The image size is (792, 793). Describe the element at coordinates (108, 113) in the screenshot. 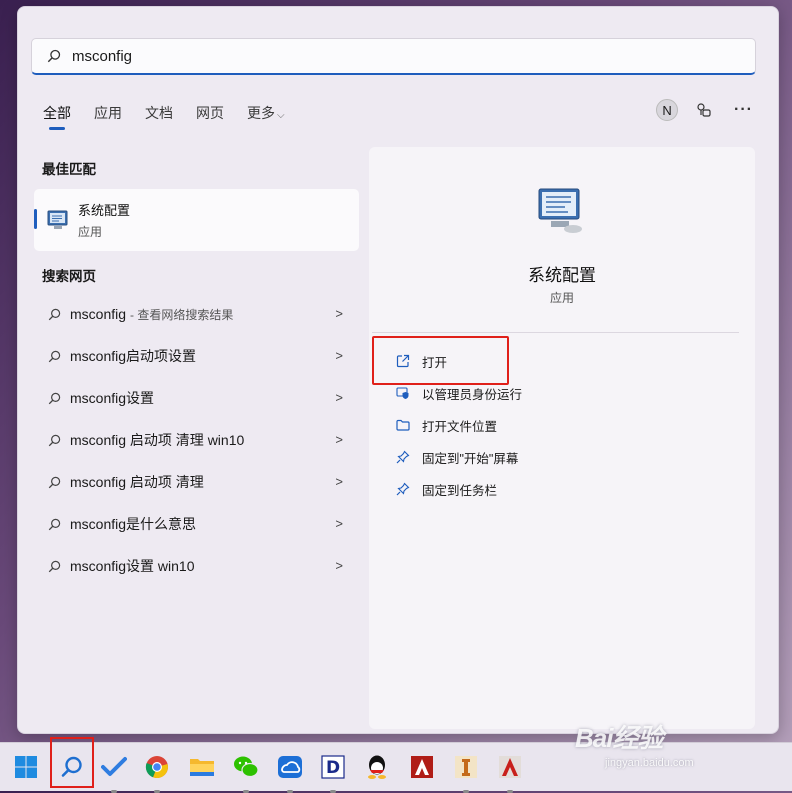

I see `tab-apps: 应用` at that location.